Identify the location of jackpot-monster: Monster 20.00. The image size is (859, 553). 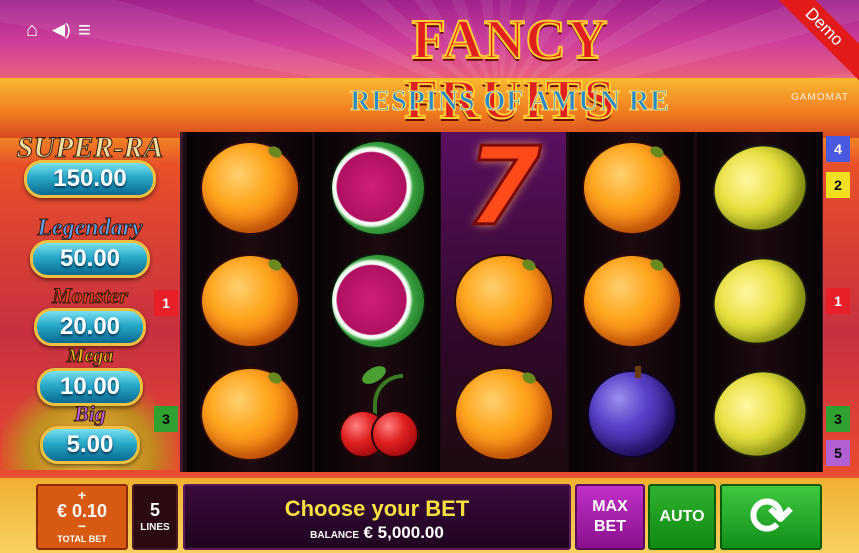
(90, 314).